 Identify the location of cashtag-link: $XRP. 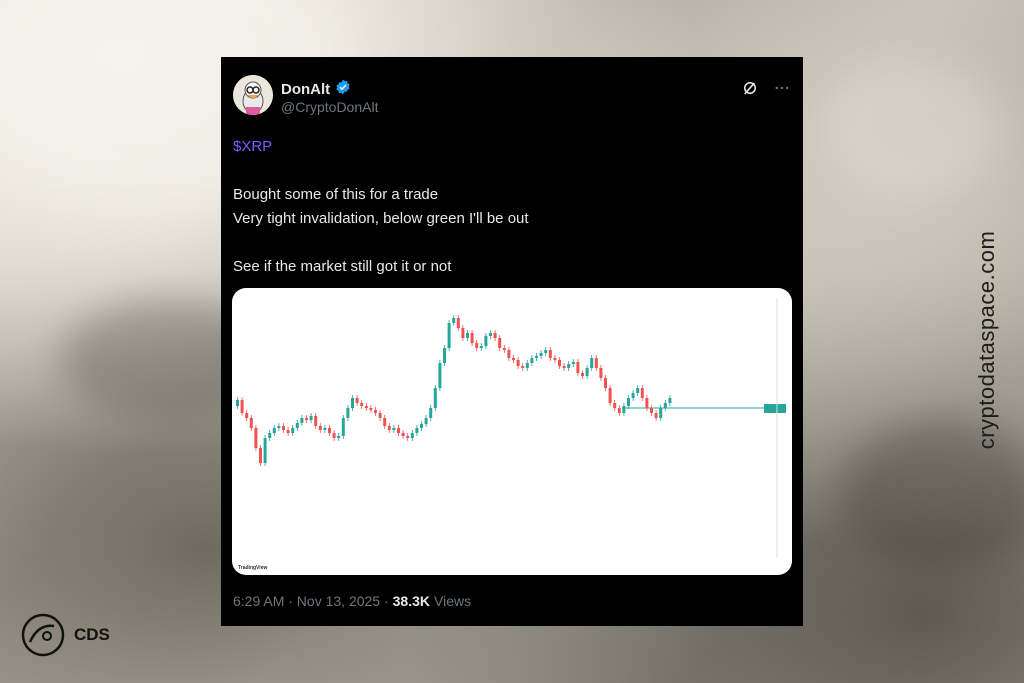
(252, 146).